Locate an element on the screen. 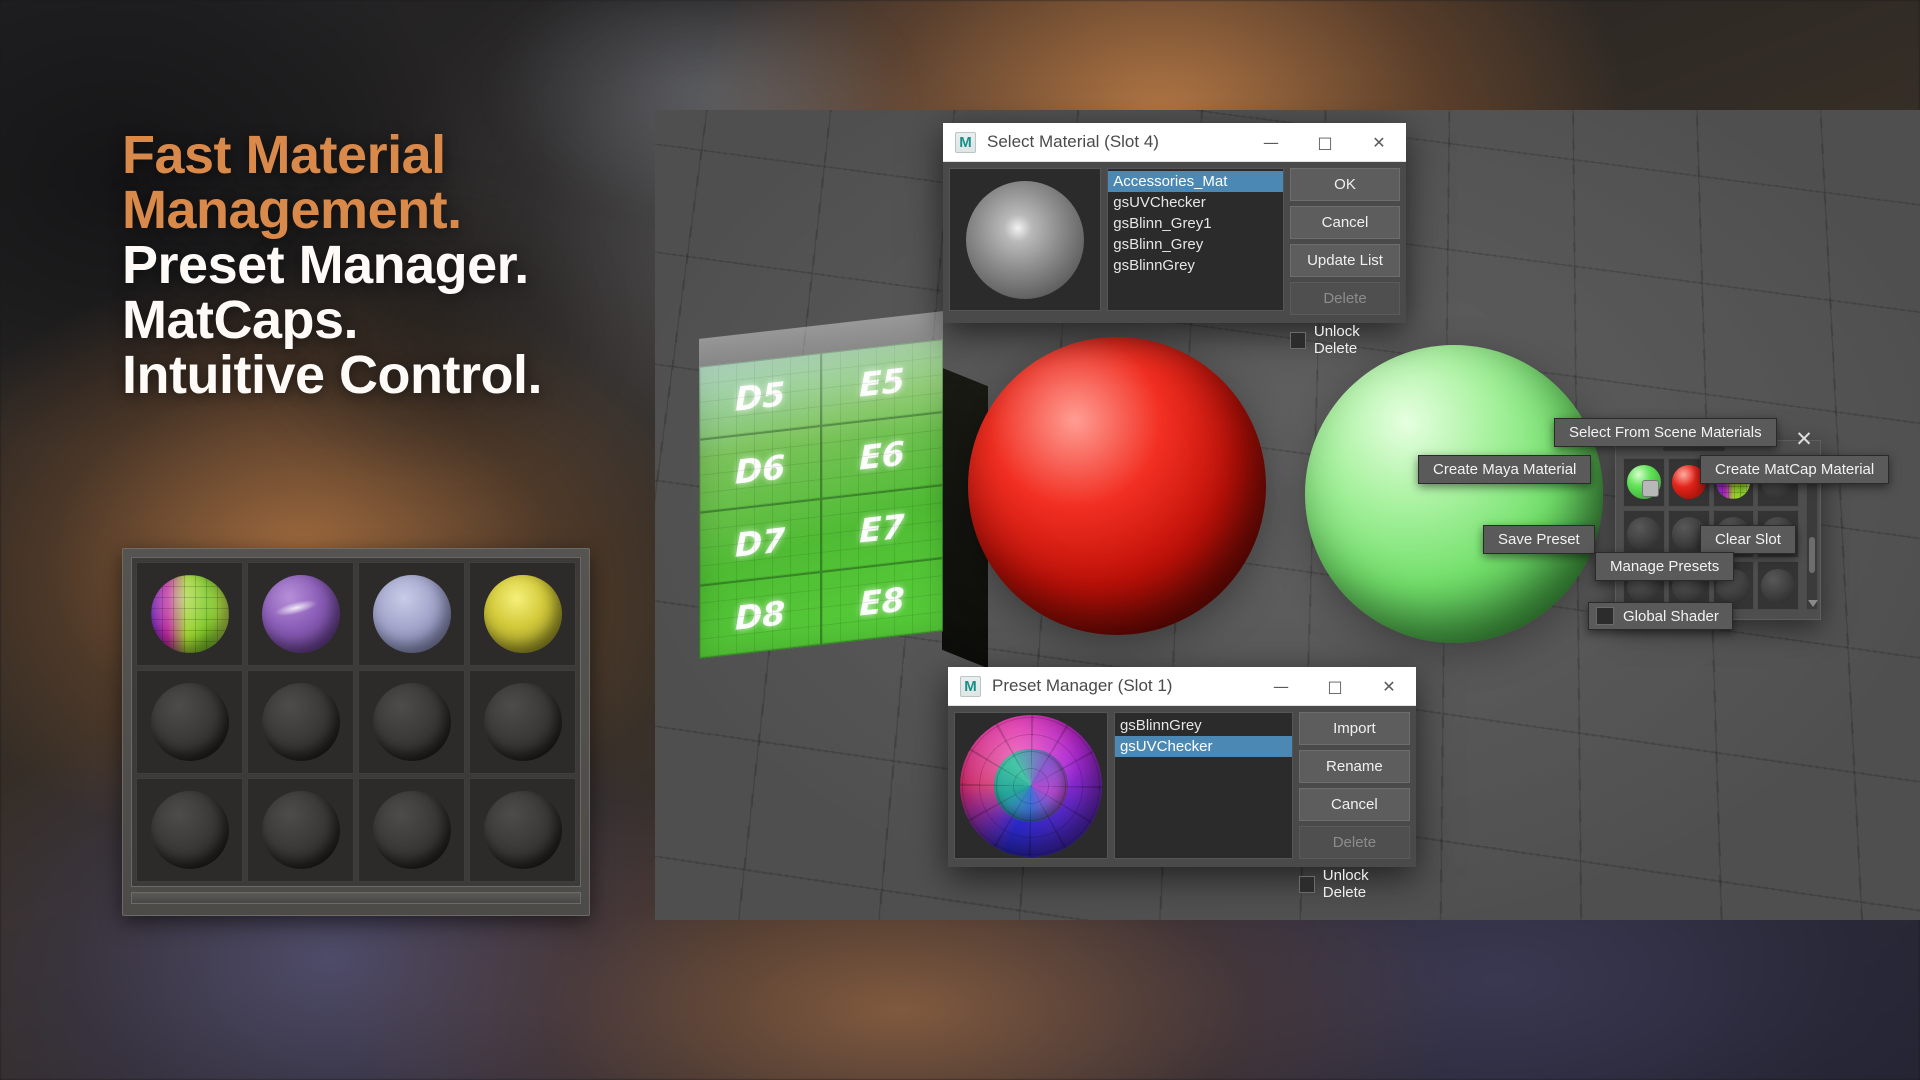  material-slot-grid is located at coordinates (356, 722).